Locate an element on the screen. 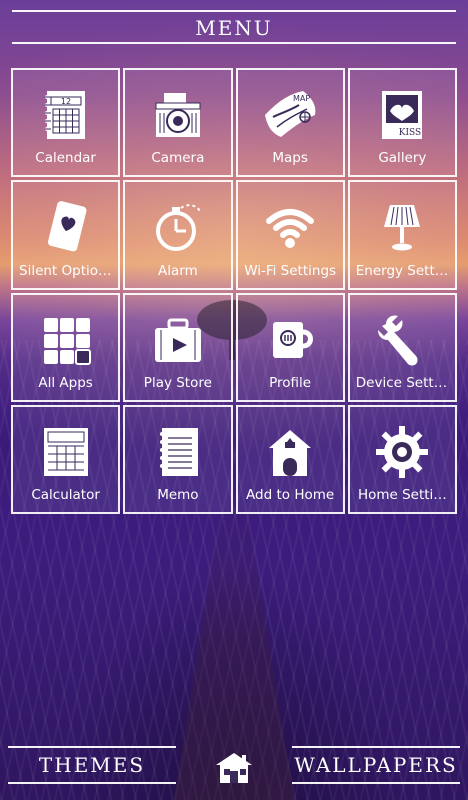  tile-play-store: Play Store is located at coordinates (178, 347).